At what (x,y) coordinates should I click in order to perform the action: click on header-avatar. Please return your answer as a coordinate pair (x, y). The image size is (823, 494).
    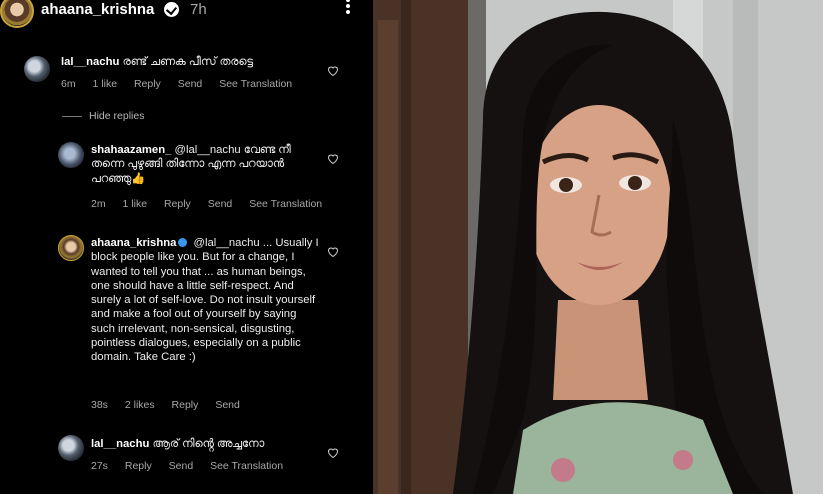
    Looking at the image, I should click on (17, 14).